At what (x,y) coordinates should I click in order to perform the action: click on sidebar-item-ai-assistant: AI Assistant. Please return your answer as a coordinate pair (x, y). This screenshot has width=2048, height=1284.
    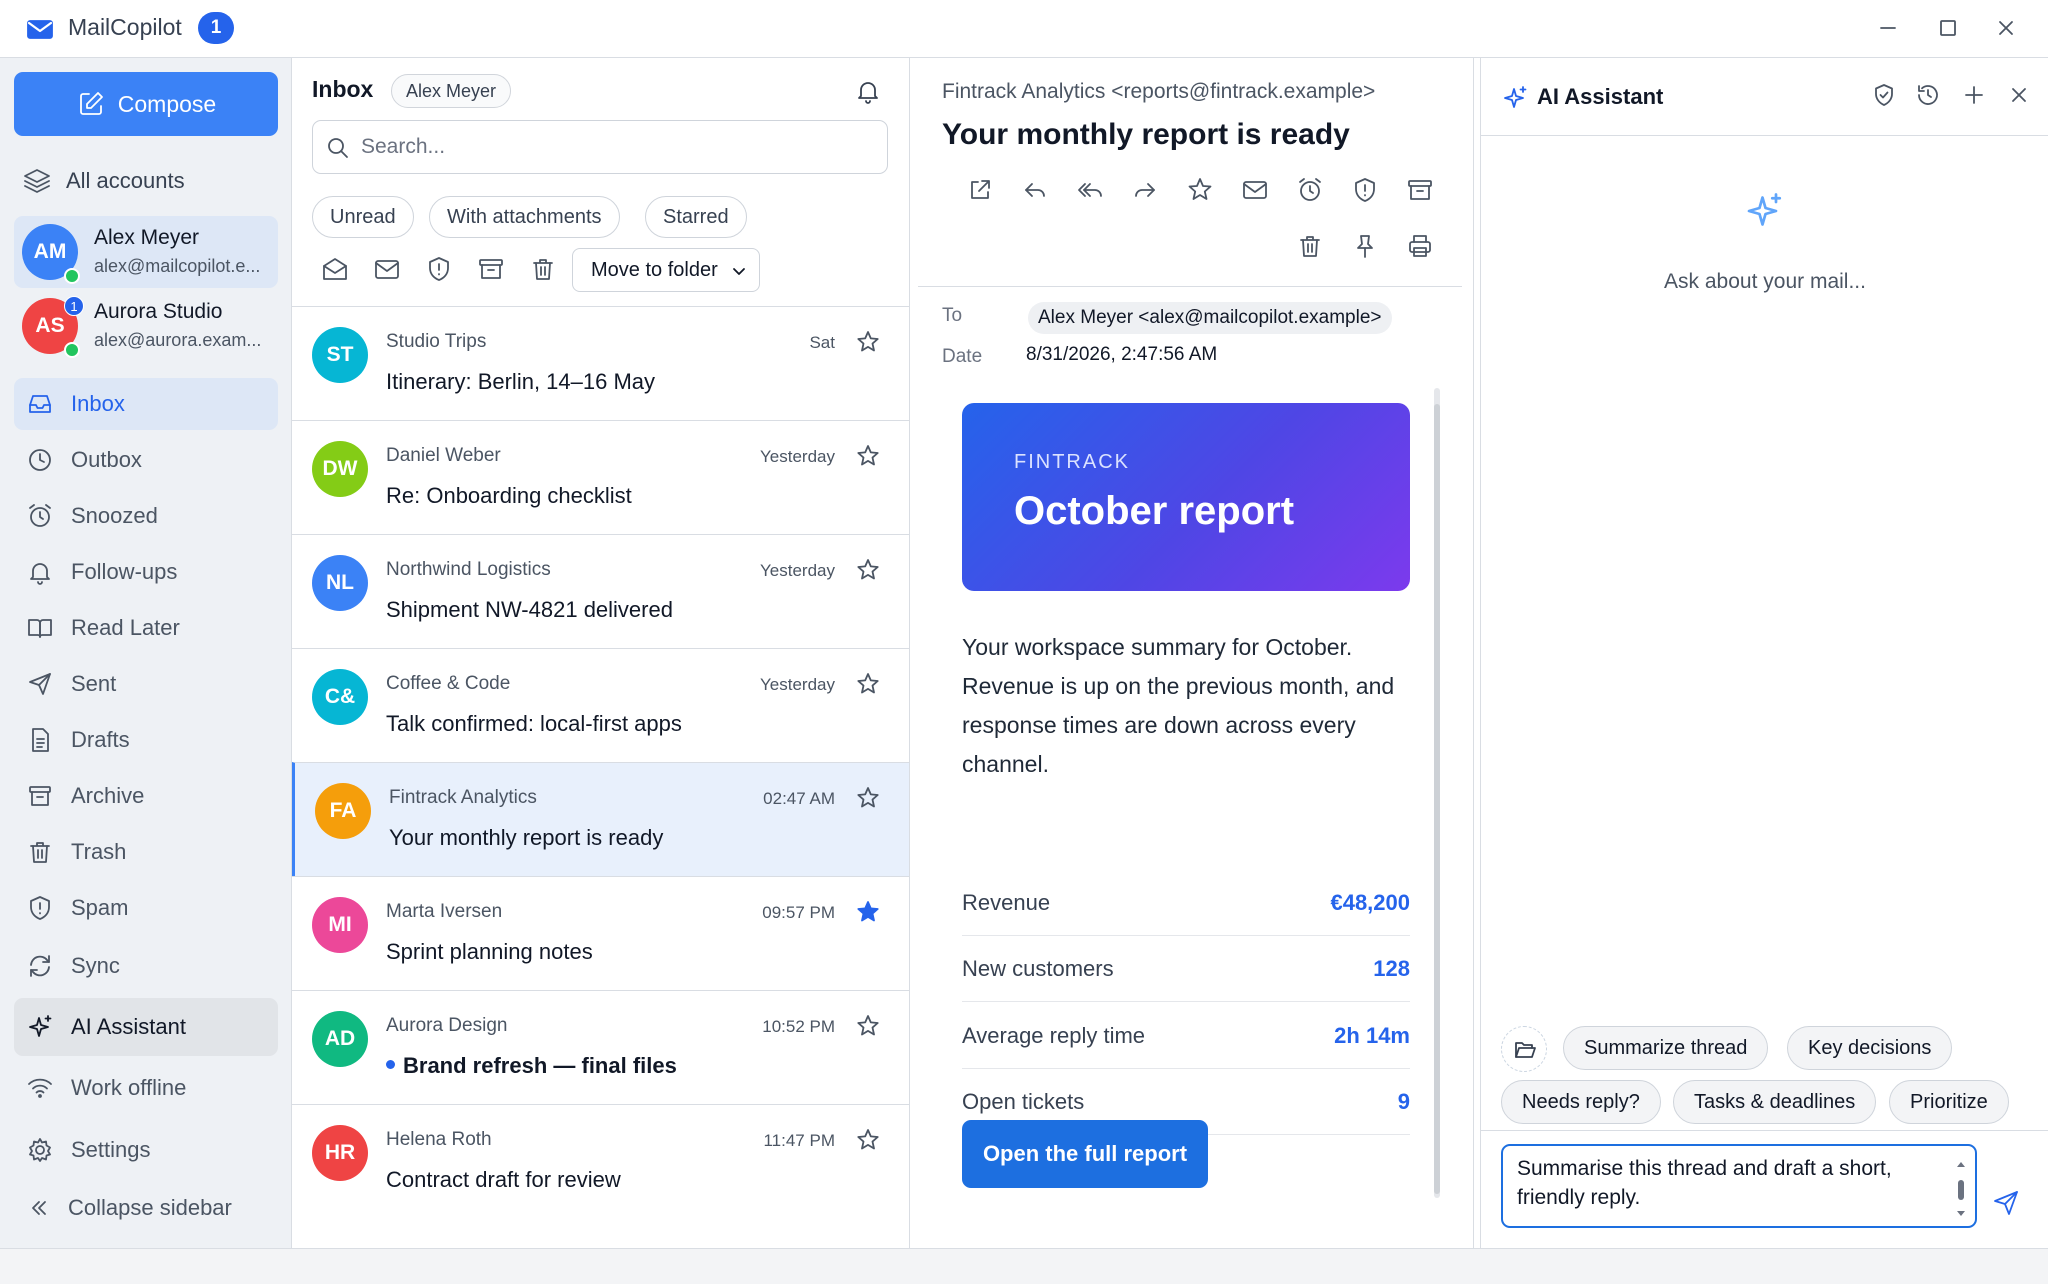
    Looking at the image, I should click on (146, 1027).